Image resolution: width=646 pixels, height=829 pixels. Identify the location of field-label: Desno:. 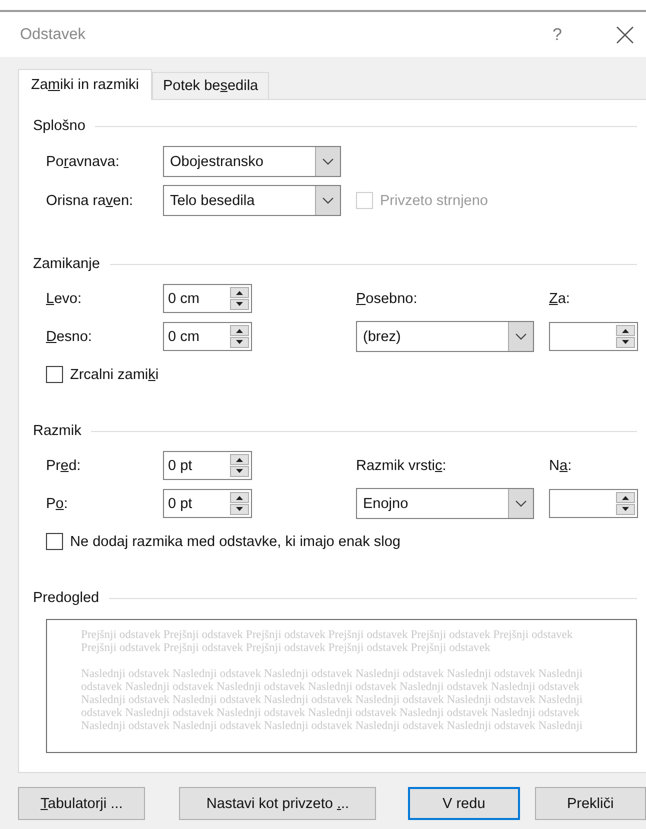
(69, 336).